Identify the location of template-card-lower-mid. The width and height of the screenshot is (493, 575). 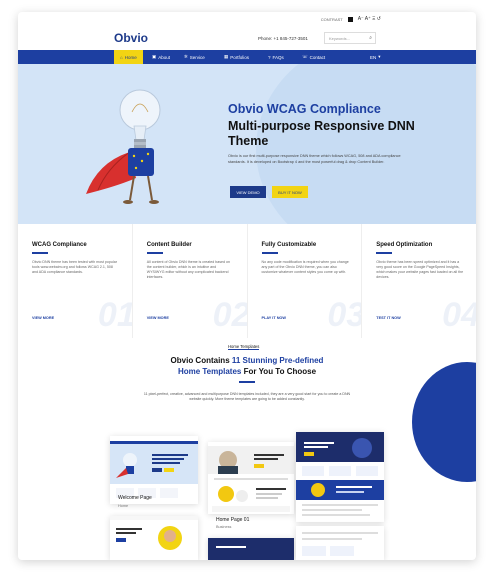
(251, 549).